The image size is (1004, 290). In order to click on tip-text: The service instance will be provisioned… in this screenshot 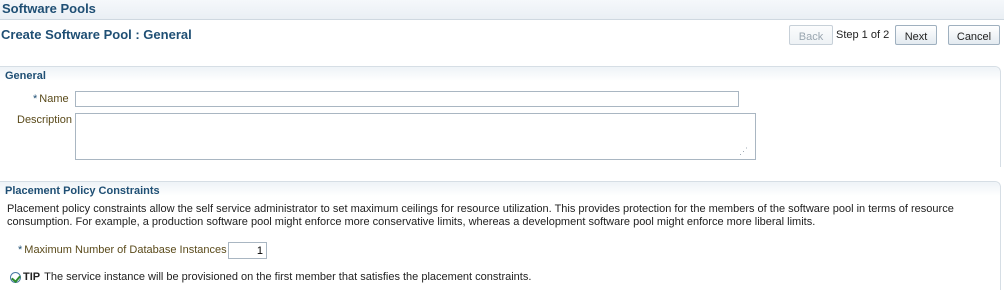, I will do `click(288, 277)`.